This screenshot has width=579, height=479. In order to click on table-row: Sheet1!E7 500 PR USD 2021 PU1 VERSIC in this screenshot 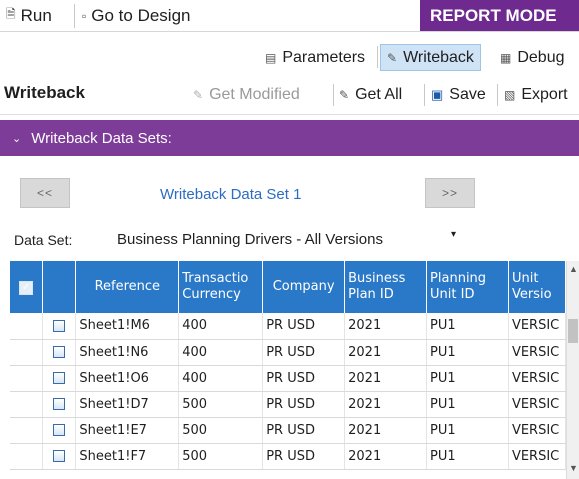, I will do `click(288, 430)`.